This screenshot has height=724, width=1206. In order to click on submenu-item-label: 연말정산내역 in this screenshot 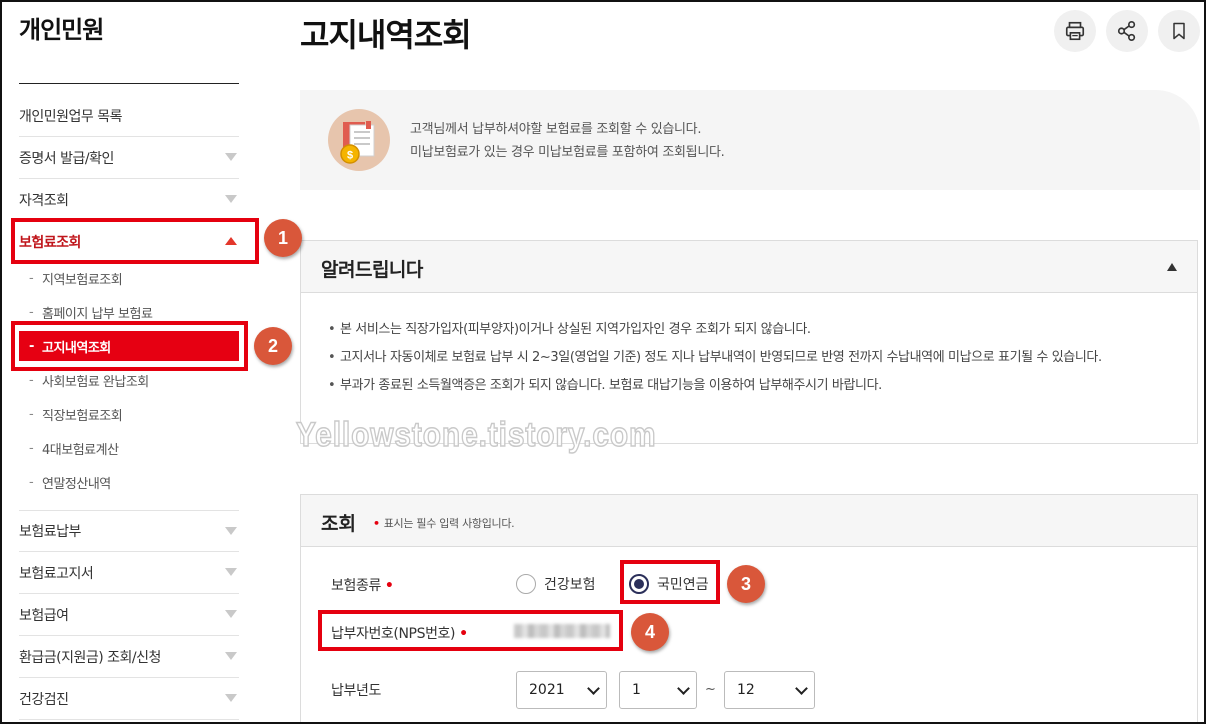, I will do `click(76, 484)`.